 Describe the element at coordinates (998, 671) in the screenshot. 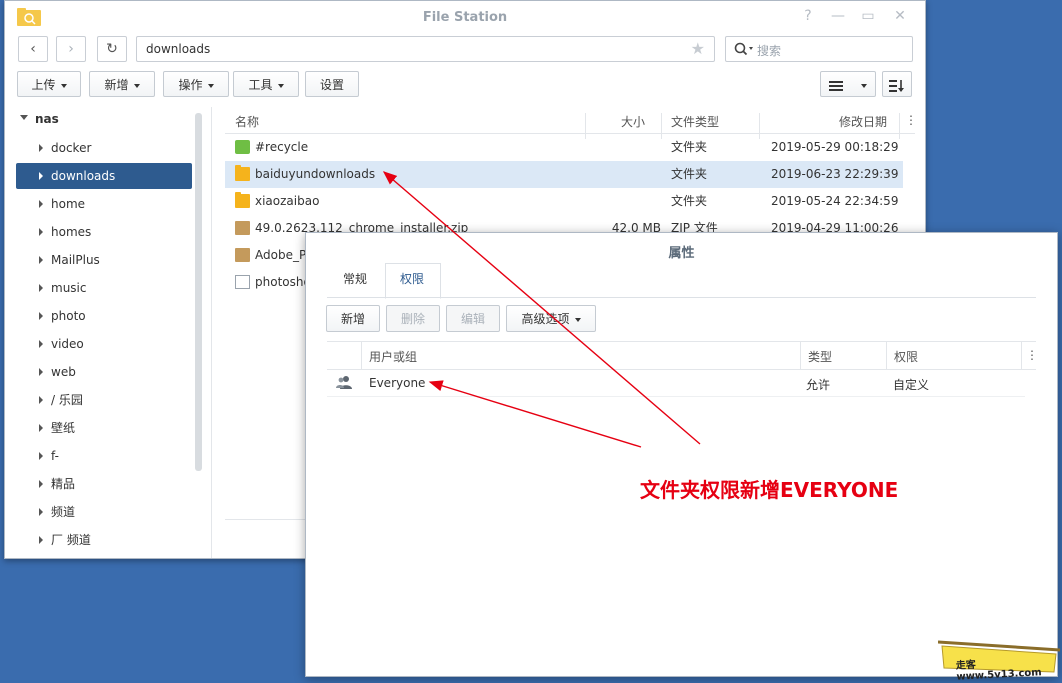

I see `watermark-text: 走客 www.5v13.com` at that location.